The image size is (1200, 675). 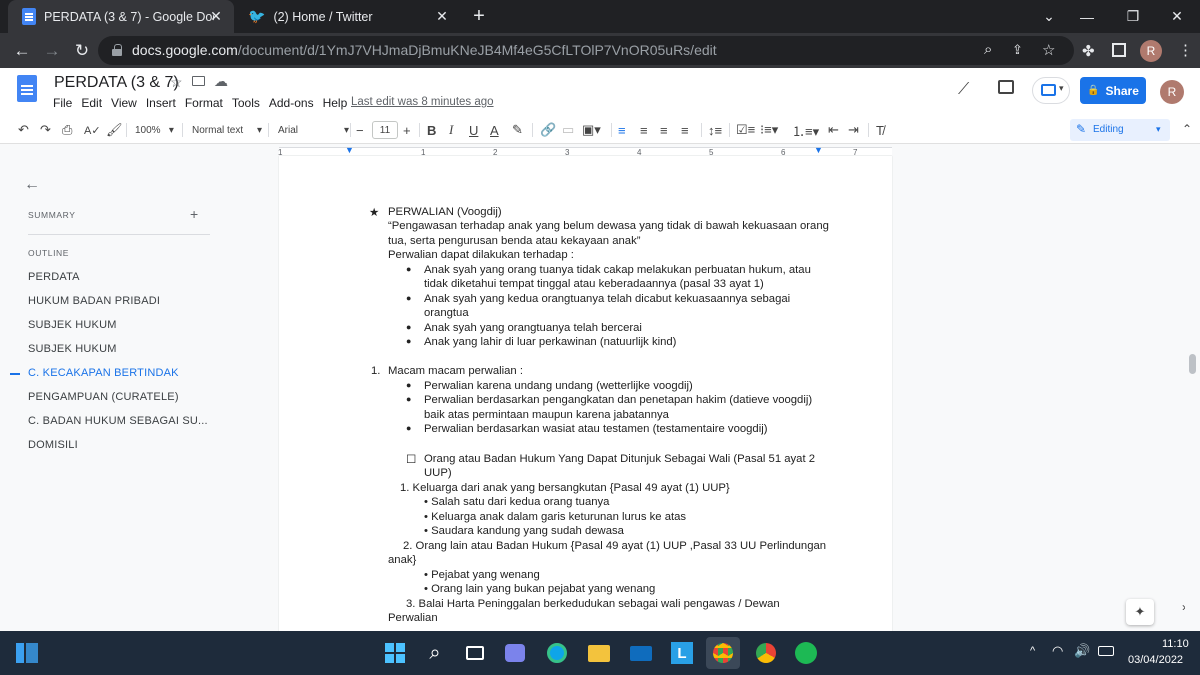 What do you see at coordinates (1175, 644) in the screenshot?
I see `clock-time: 11:10` at bounding box center [1175, 644].